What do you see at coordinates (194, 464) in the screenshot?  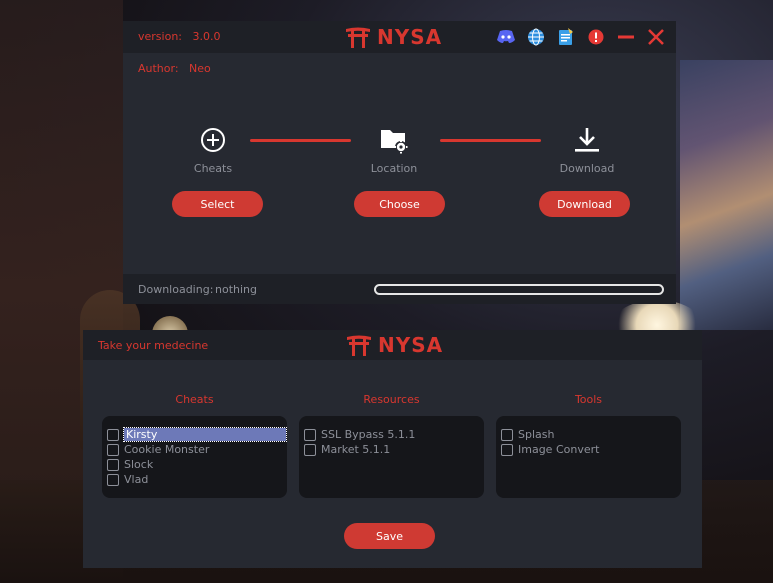 I see `checkbox-item: Slock` at bounding box center [194, 464].